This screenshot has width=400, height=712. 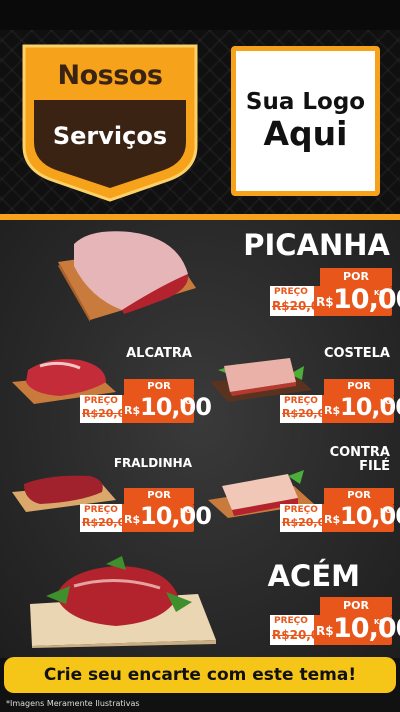 What do you see at coordinates (73, 703) in the screenshot?
I see `disclaimer-note: *Imagens Meramente Ilustrativas` at bounding box center [73, 703].